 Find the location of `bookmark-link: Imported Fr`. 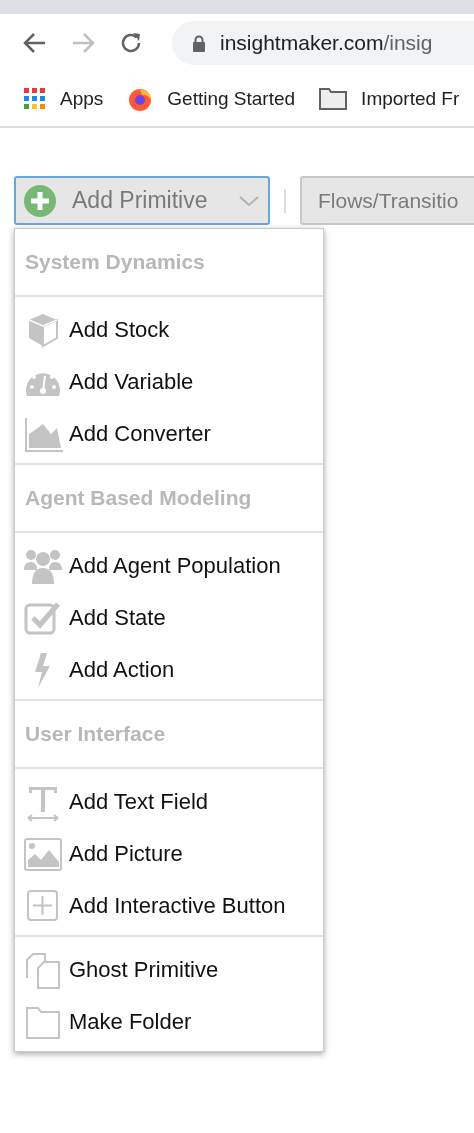

bookmark-link: Imported Fr is located at coordinates (389, 99).